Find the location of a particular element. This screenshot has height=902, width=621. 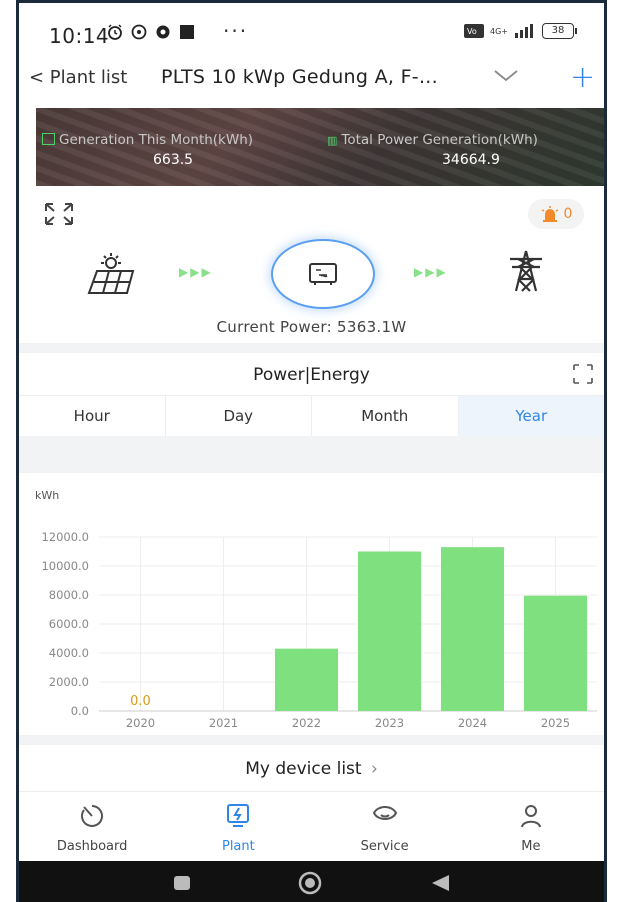

status-time: 10:14 is located at coordinates (79, 36).